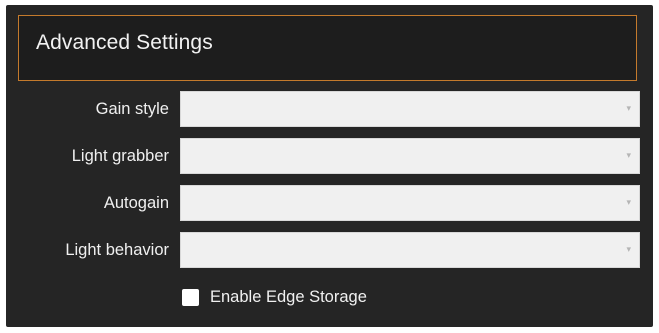  What do you see at coordinates (410, 203) in the screenshot?
I see `autogain-dropdown: ▾` at bounding box center [410, 203].